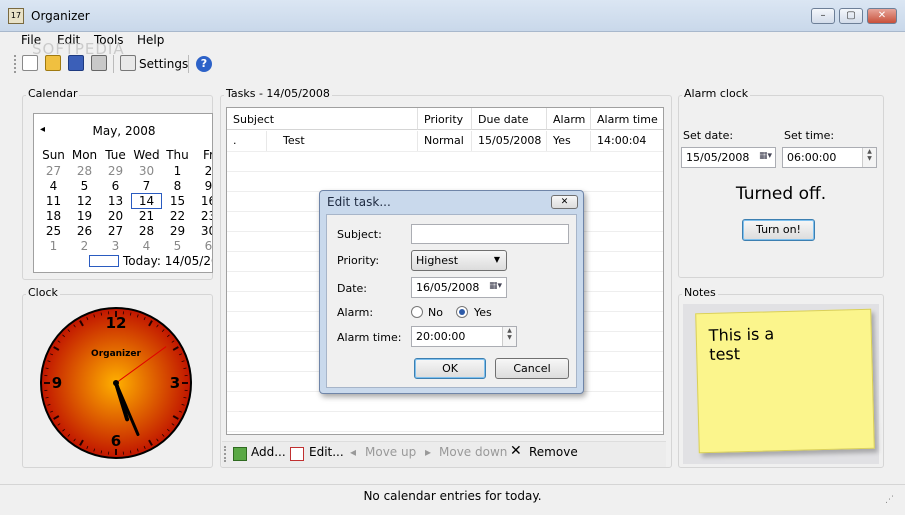  What do you see at coordinates (322, 119) in the screenshot?
I see `column-subject: Subject` at bounding box center [322, 119].